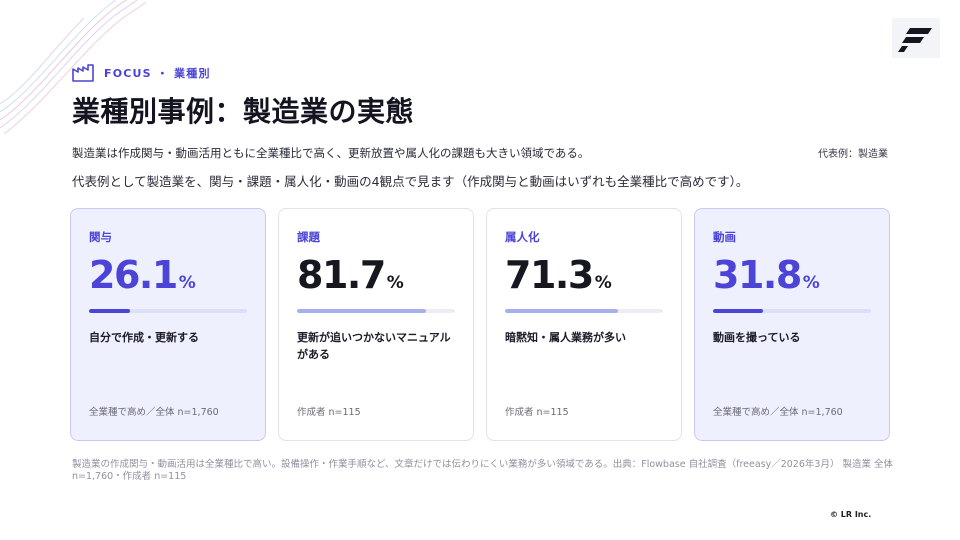 Image resolution: width=960 pixels, height=540 pixels. Describe the element at coordinates (549, 275) in the screenshot. I see `metric-value: 71.3` at that location.